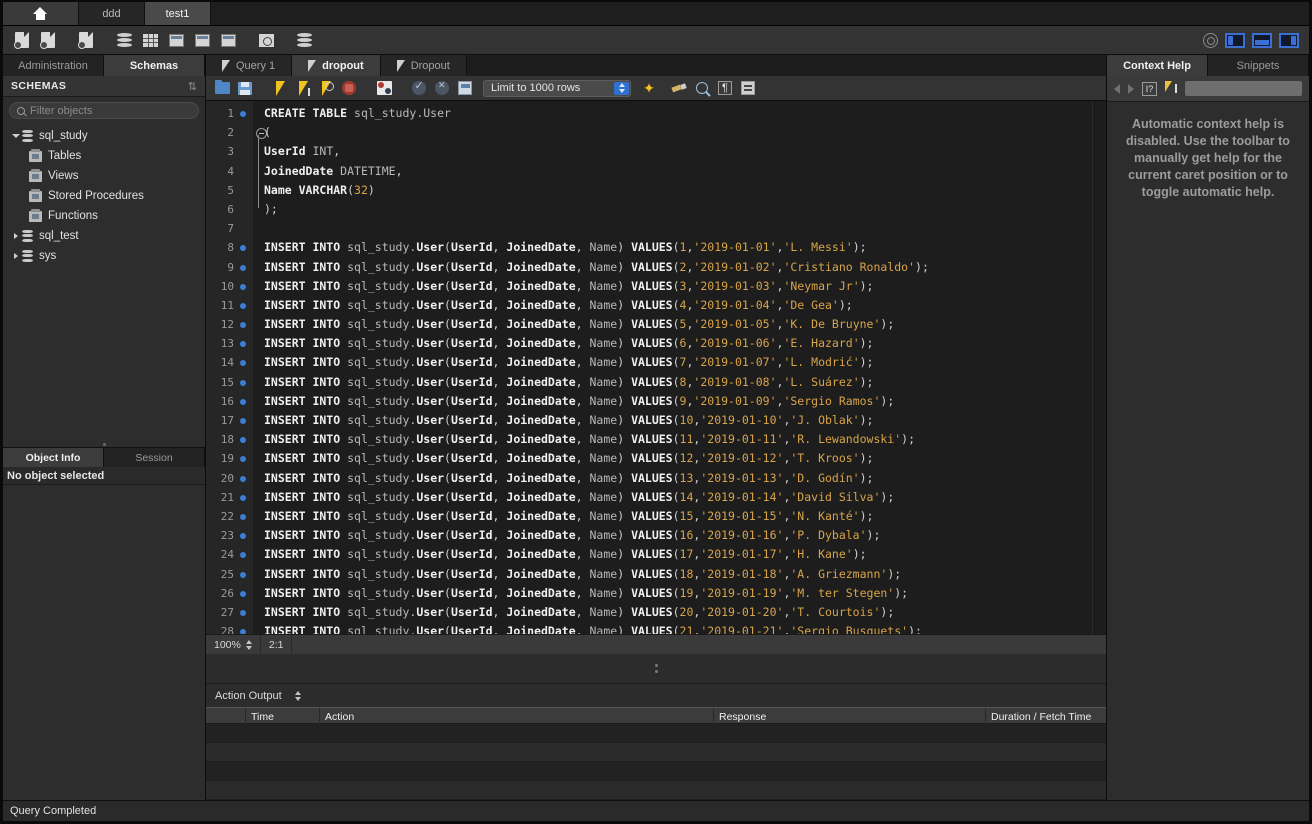 This screenshot has width=1312, height=824. Describe the element at coordinates (678, 190) in the screenshot. I see `code-line: Name VARCHAR(32)` at that location.